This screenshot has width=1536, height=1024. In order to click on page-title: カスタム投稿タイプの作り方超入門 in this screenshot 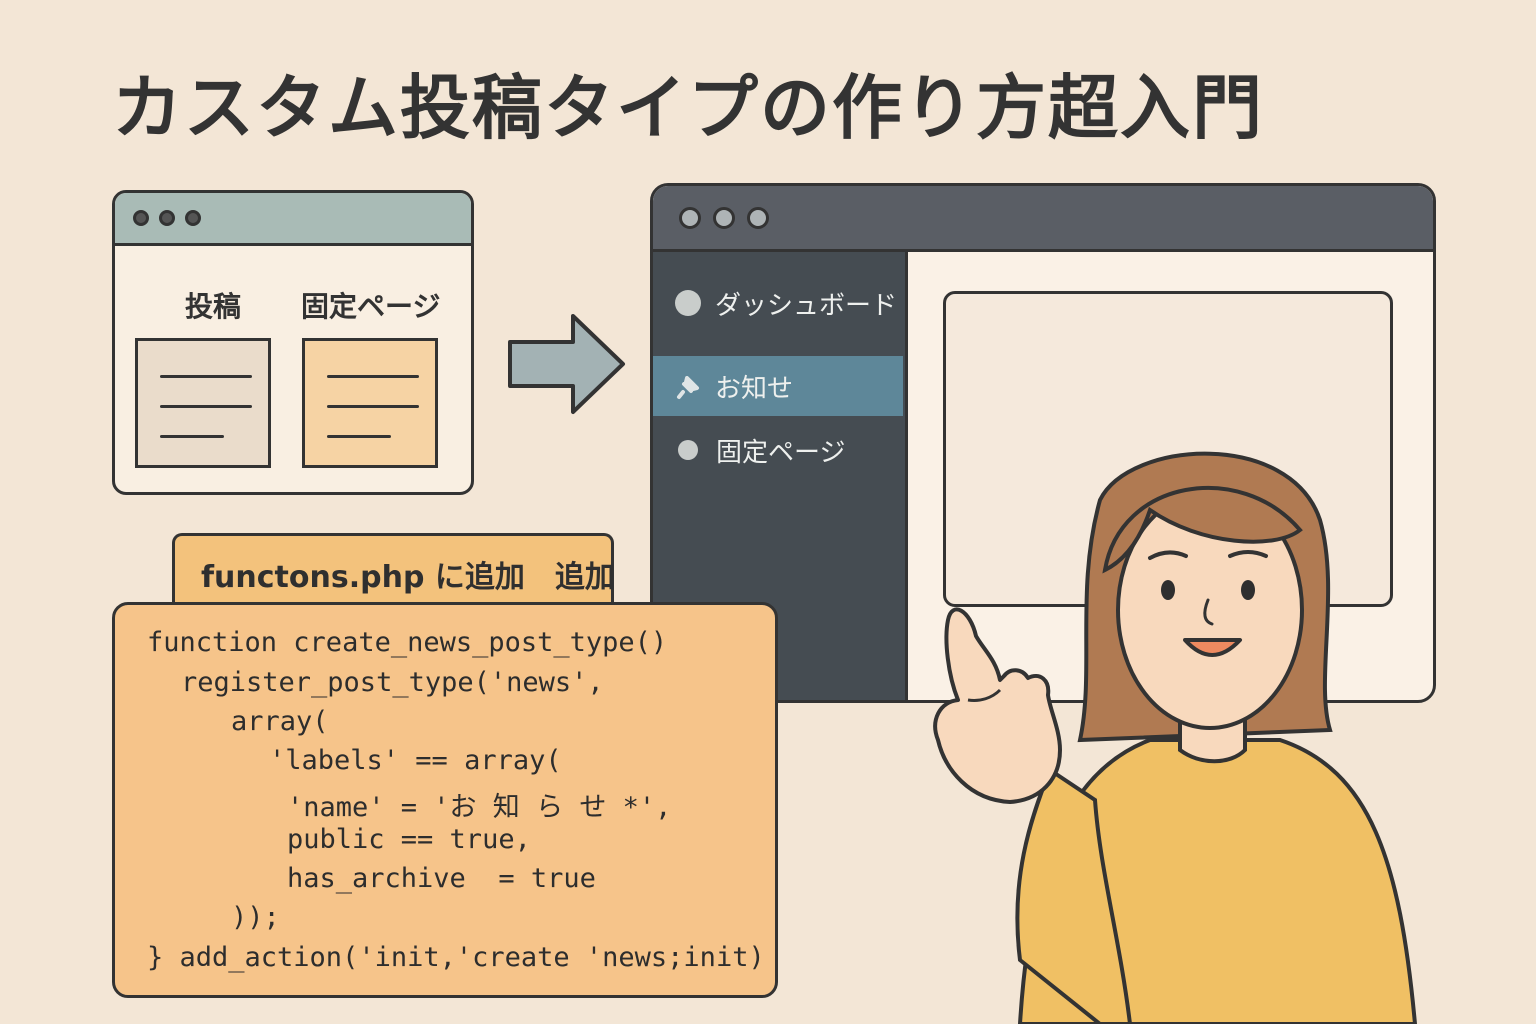, I will do `click(688, 108)`.